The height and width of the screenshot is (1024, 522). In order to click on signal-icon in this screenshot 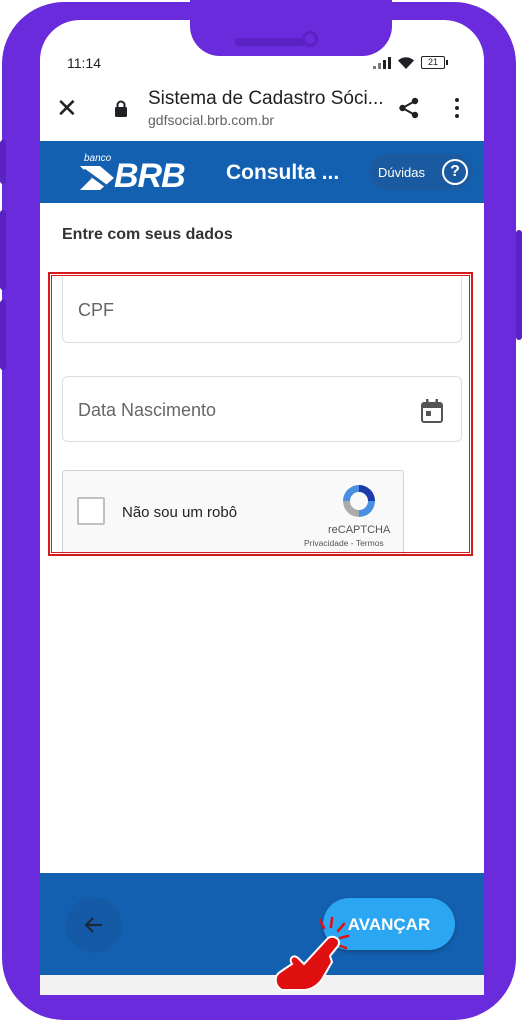, I will do `click(382, 62)`.